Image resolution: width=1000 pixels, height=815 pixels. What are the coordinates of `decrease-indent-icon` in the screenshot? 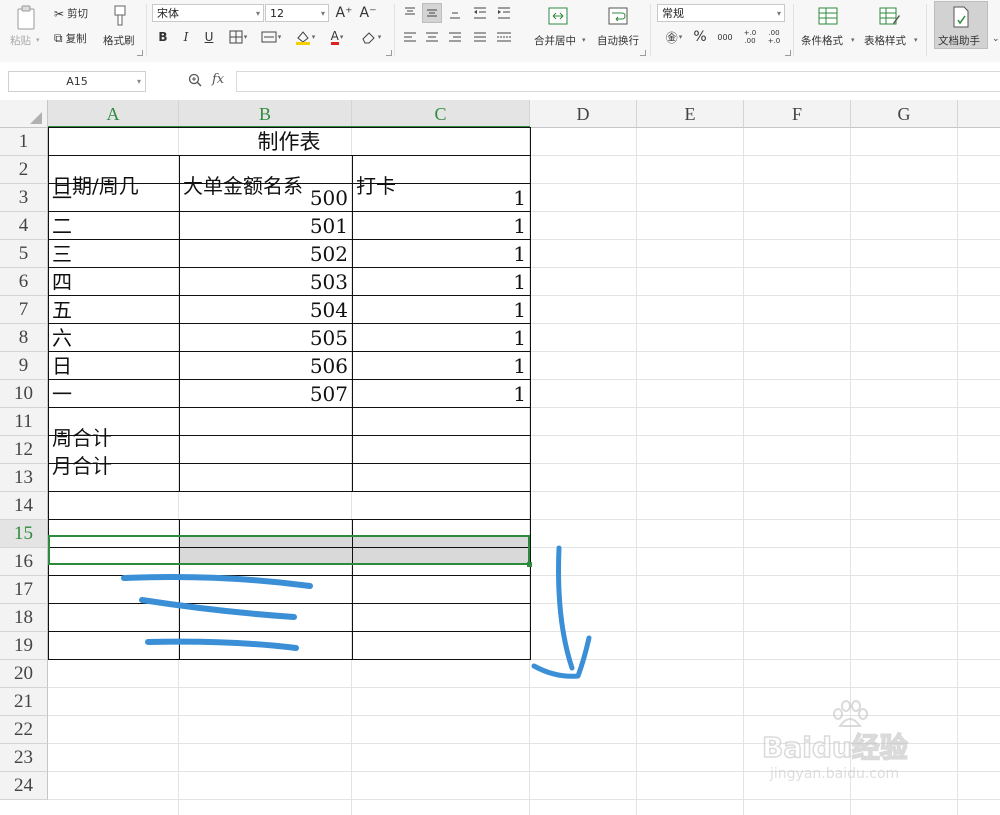 It's located at (480, 13).